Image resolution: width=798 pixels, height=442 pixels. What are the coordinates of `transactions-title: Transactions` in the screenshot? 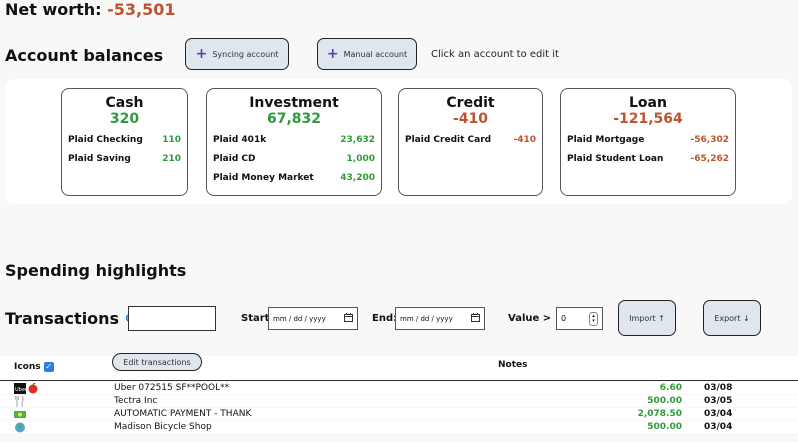 It's located at (71, 319).